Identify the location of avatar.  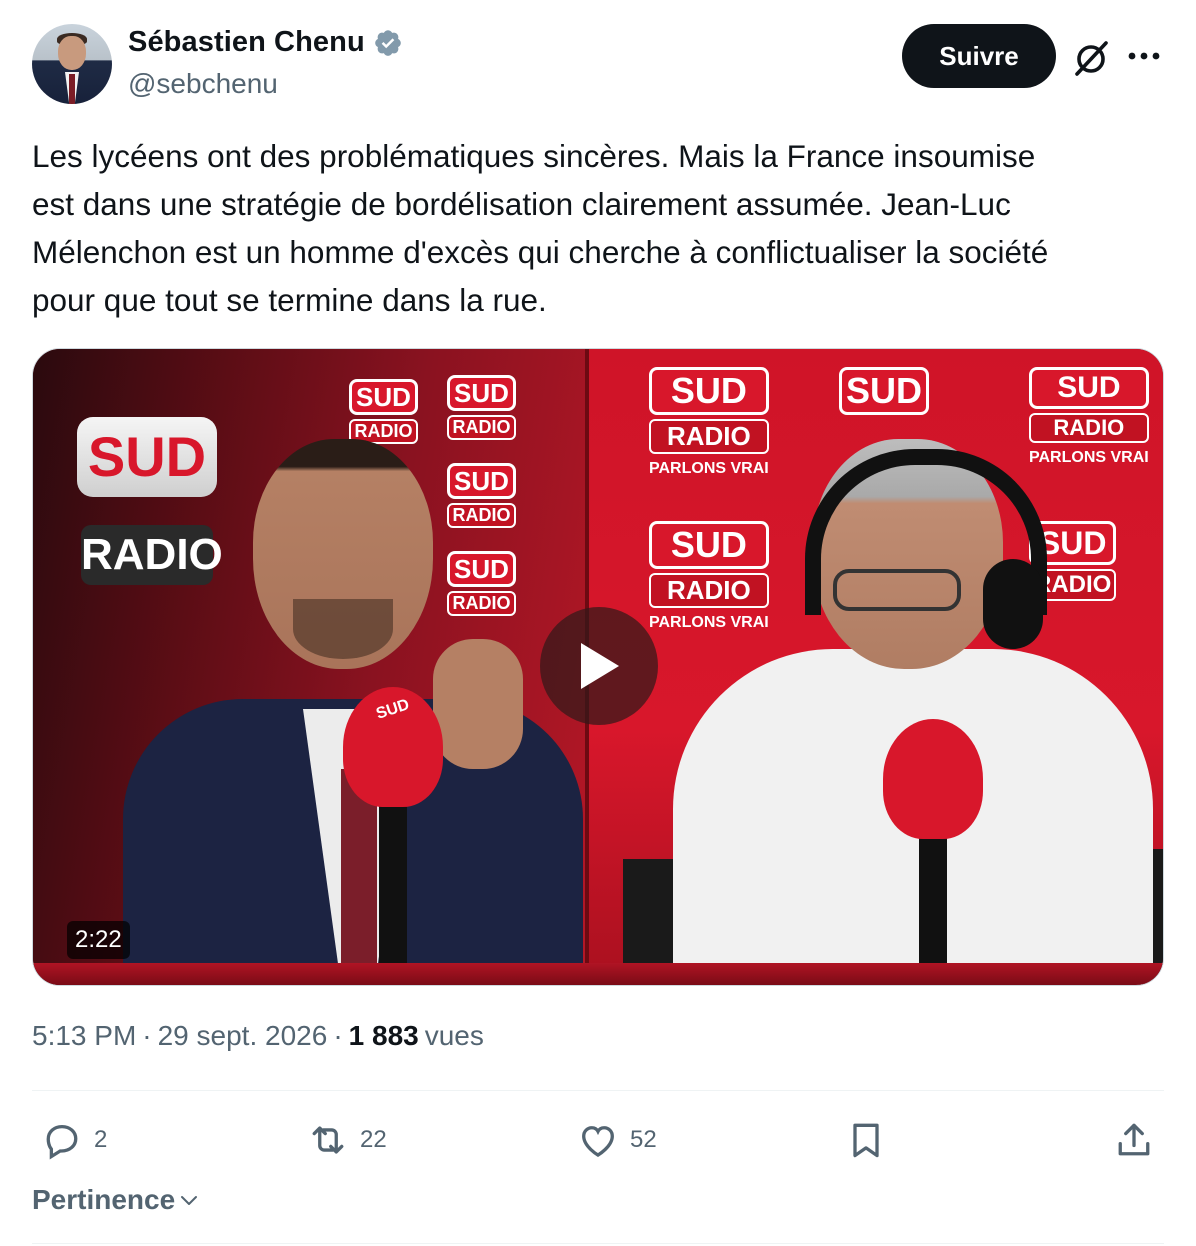
(72, 64).